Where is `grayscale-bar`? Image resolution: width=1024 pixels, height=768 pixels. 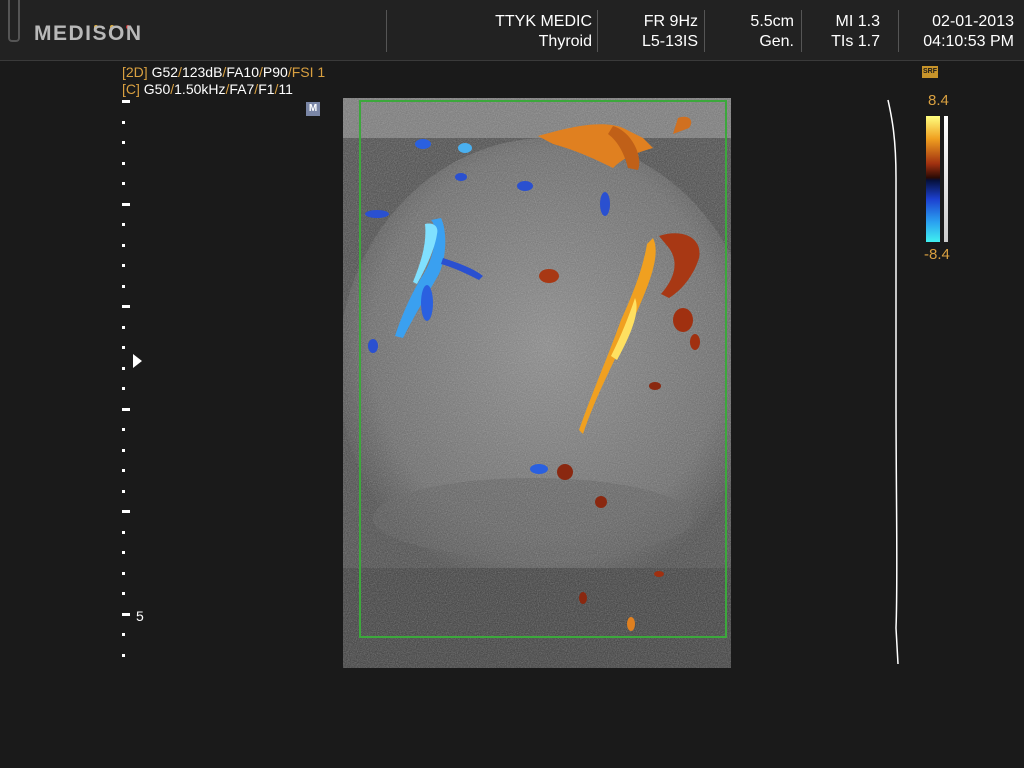 grayscale-bar is located at coordinates (946, 179).